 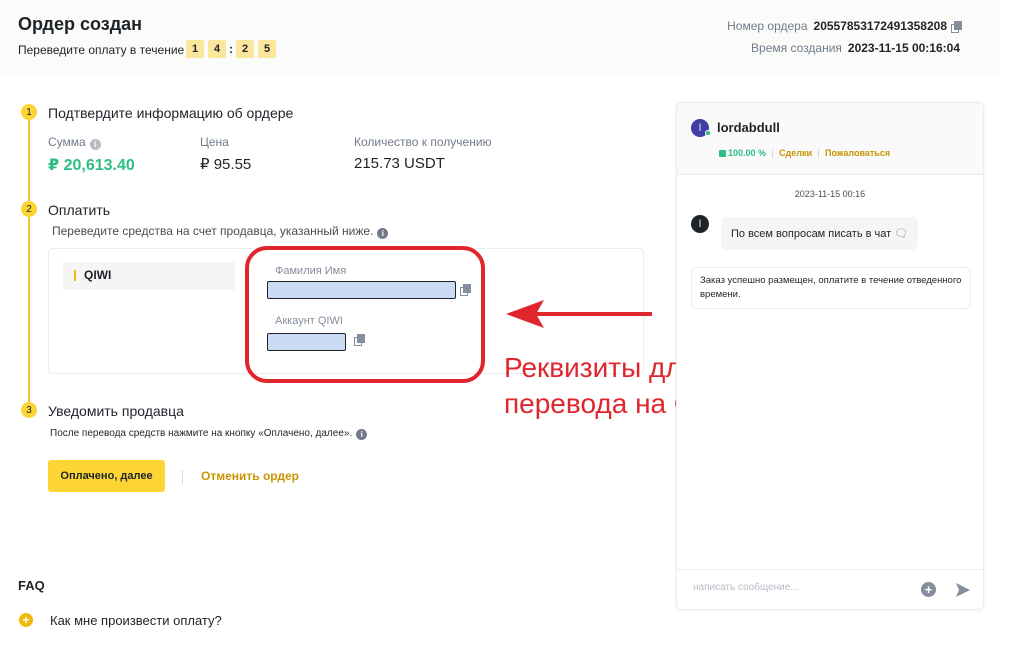 I want to click on method-indicator, so click(x=75, y=275).